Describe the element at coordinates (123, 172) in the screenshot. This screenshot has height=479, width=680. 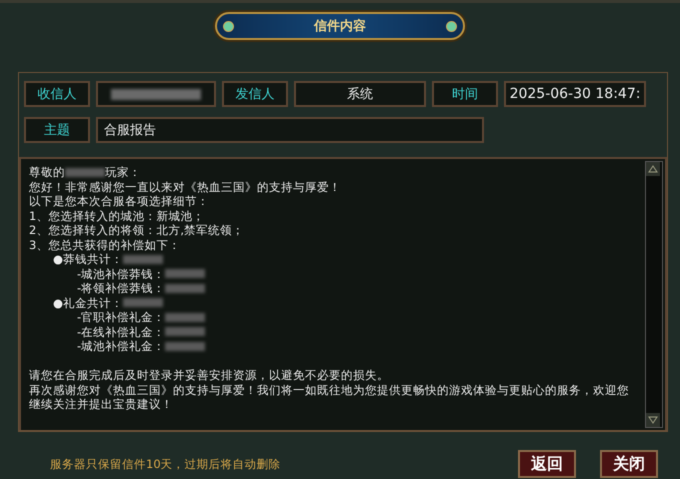
I see `message-text: 玩家：` at that location.